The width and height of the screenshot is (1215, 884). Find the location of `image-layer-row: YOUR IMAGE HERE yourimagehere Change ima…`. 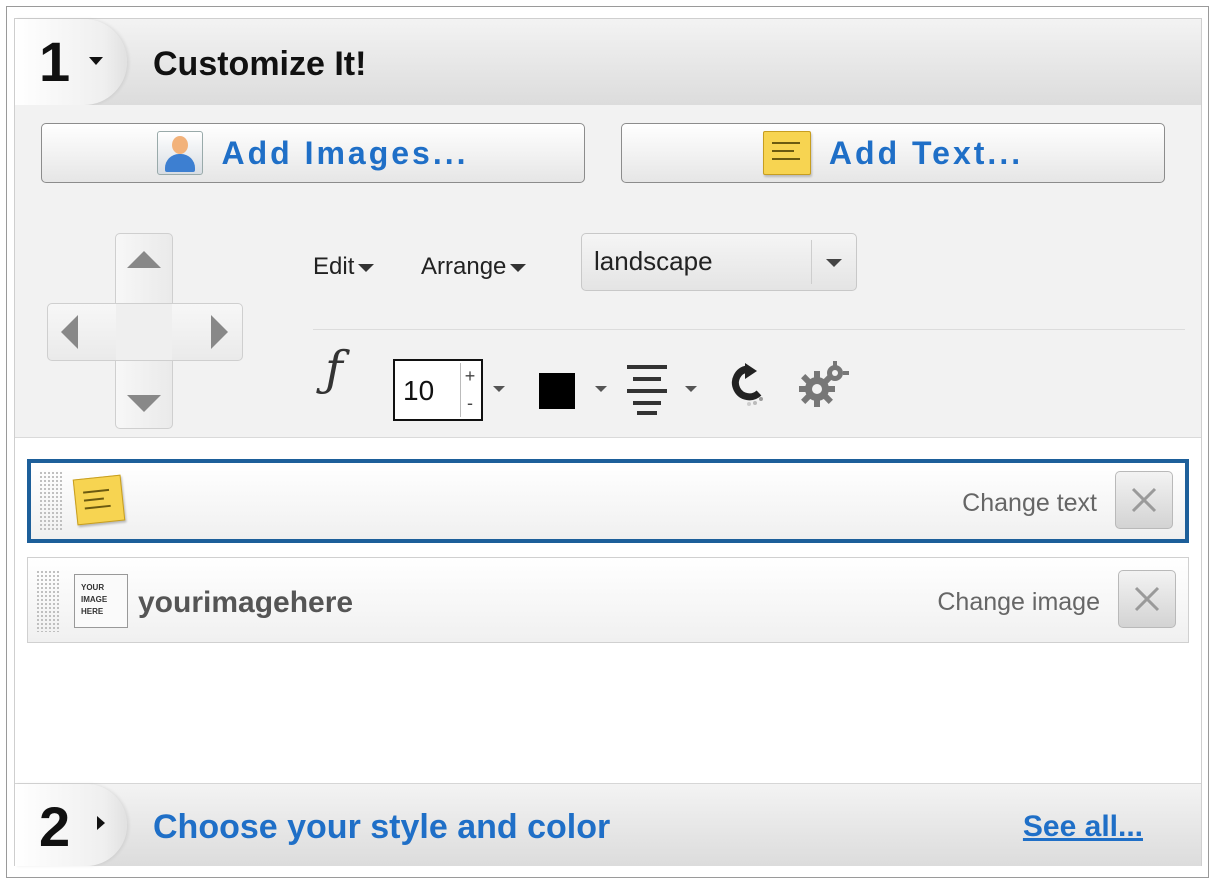

image-layer-row: YOUR IMAGE HERE yourimagehere Change ima… is located at coordinates (608, 600).